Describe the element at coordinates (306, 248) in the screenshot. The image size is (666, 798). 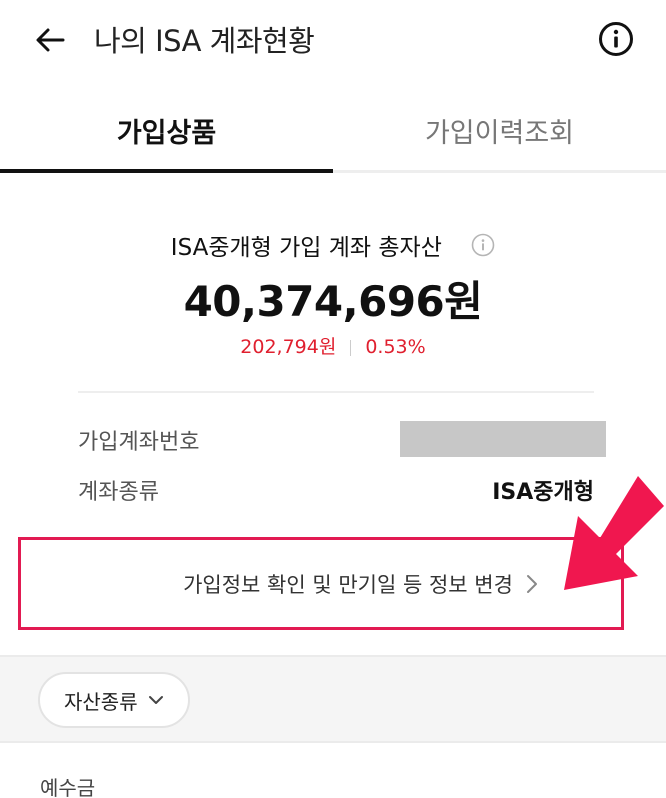
I see `total-assets-label: ISA중개형 가입 계좌 총자산` at that location.